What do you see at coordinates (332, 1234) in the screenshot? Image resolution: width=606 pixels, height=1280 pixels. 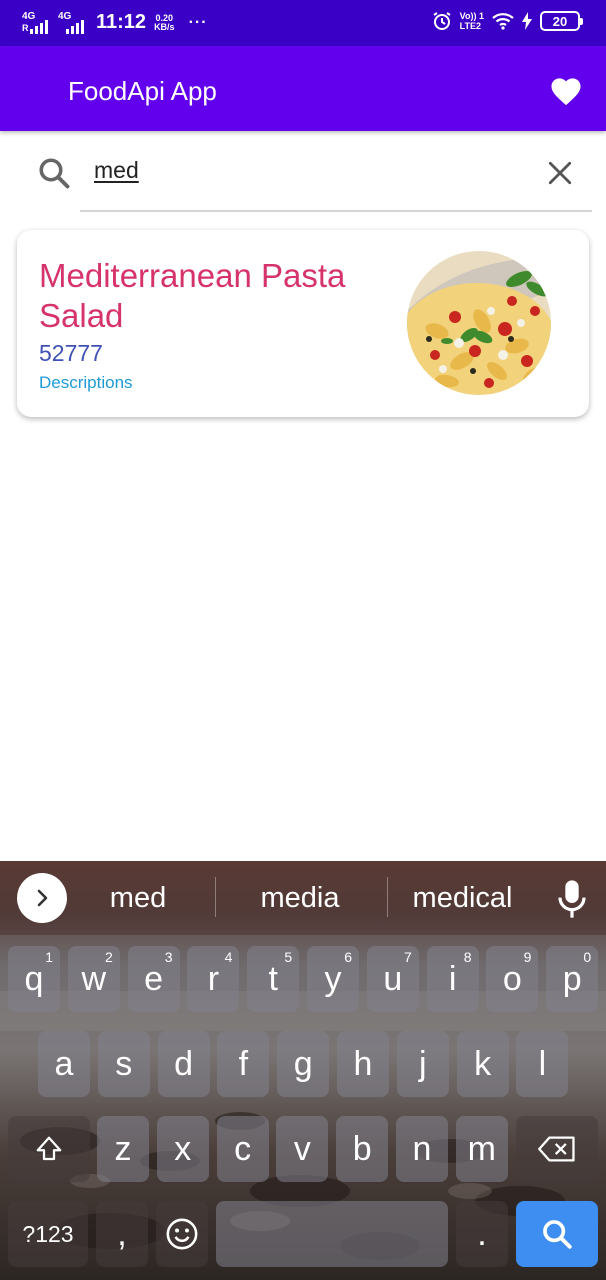 I see `space-key` at bounding box center [332, 1234].